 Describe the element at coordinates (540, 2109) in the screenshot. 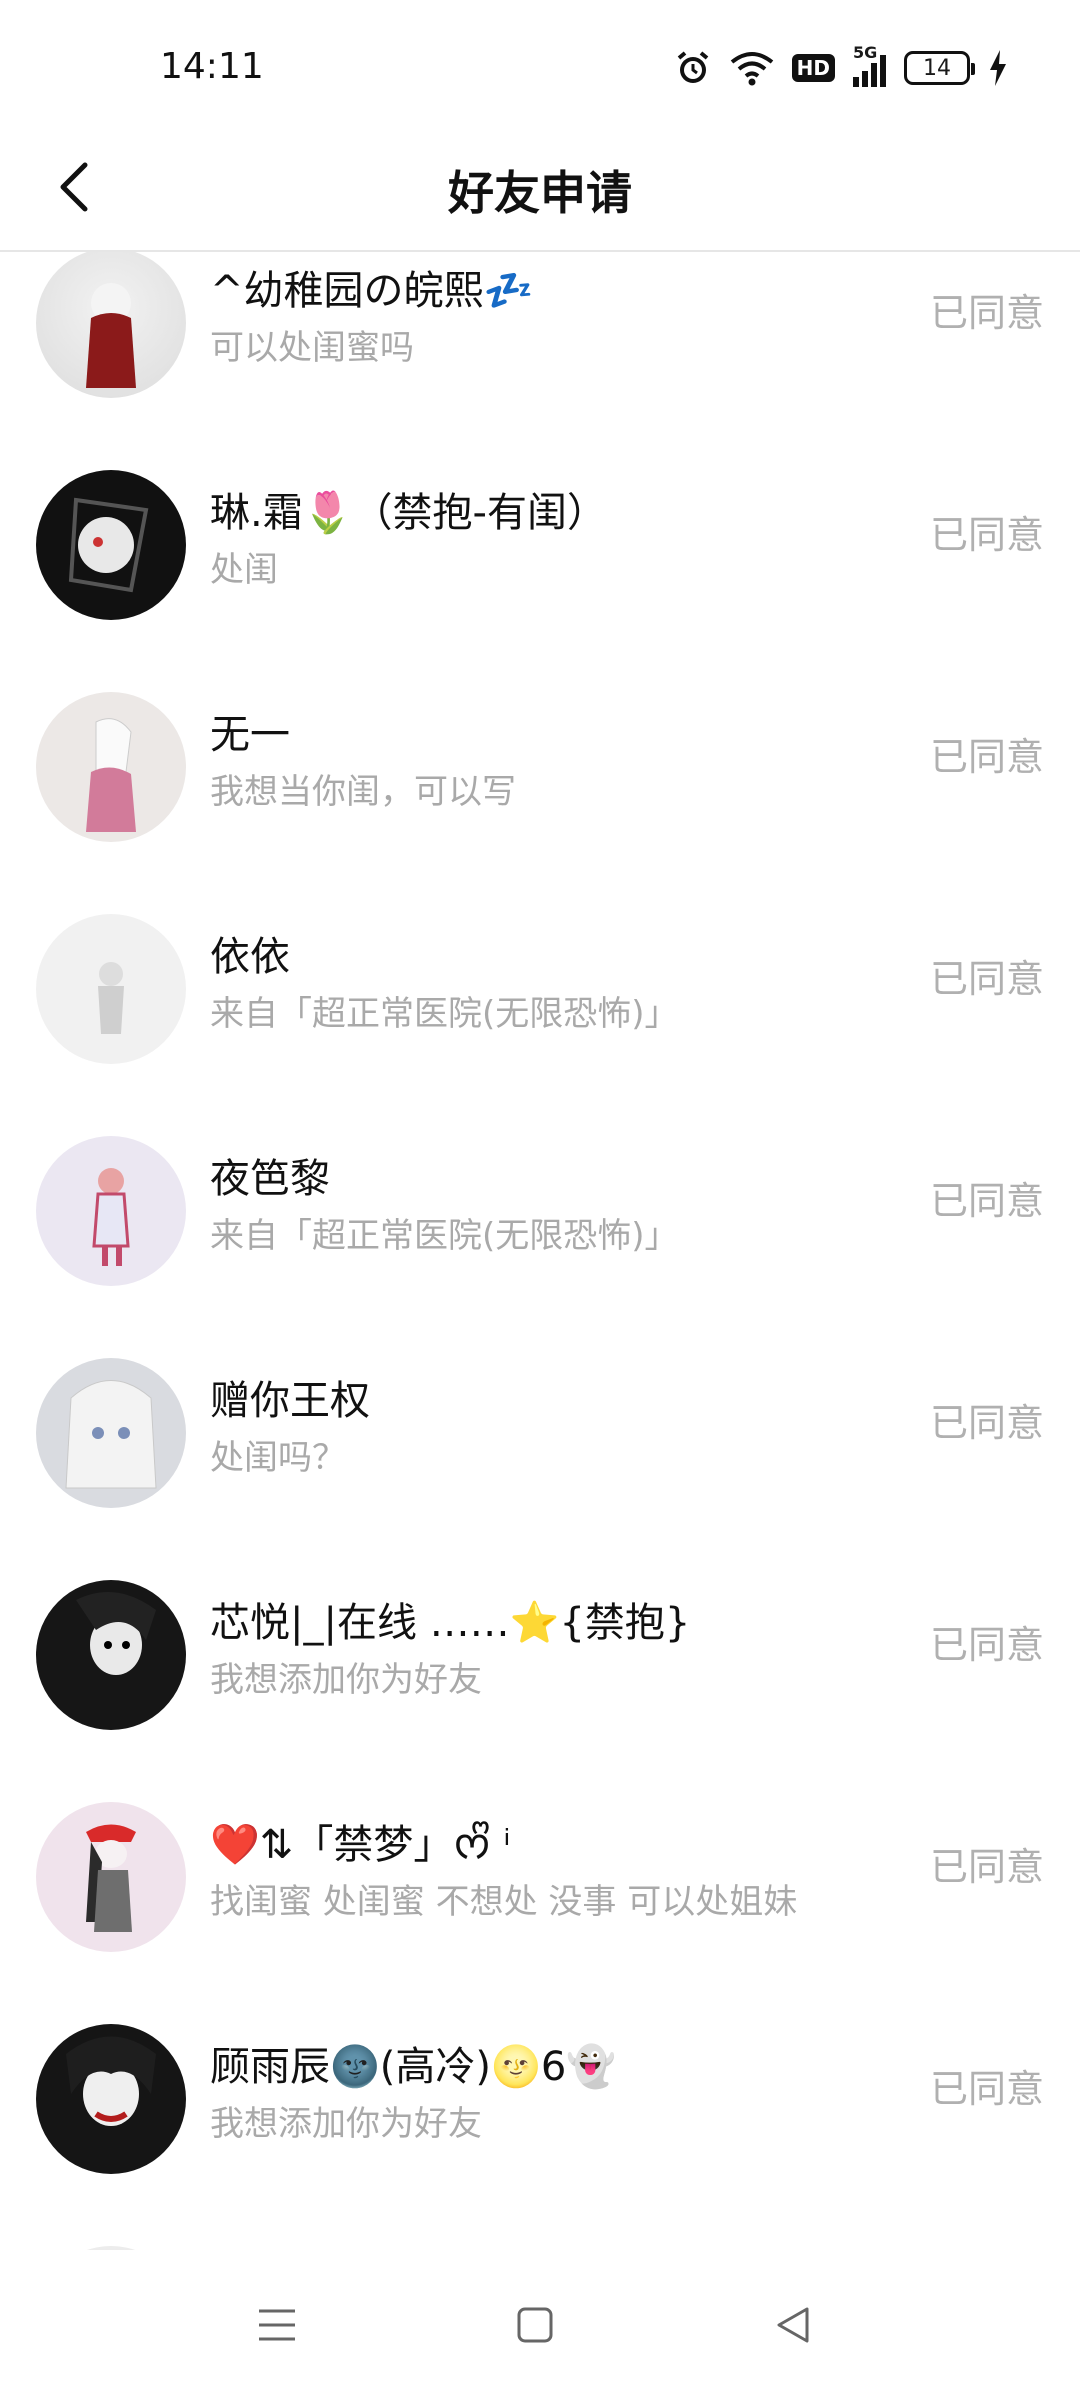

I see `list-item: 顾雨辰🌚(高冷)🌝6👻 我想添加你为好友 已同意` at that location.